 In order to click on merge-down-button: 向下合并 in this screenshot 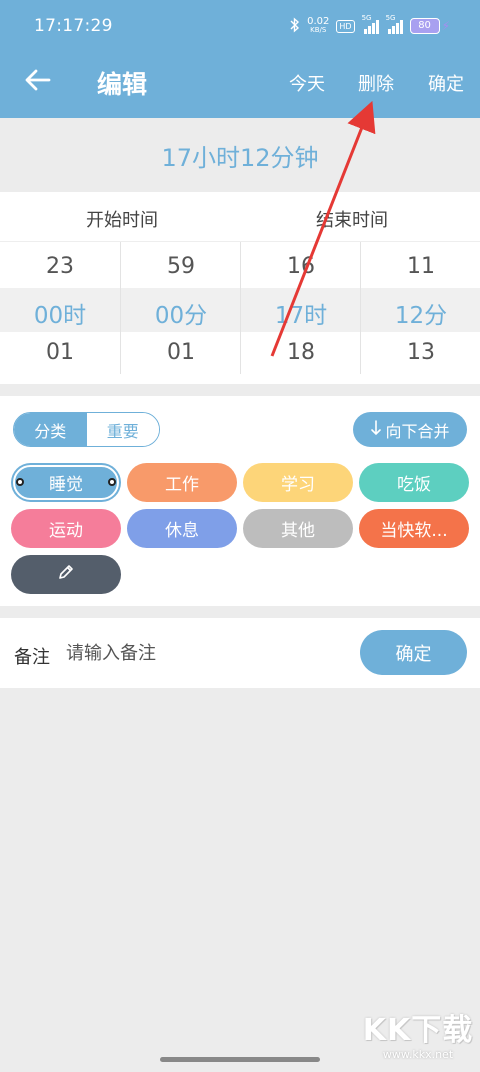, I will do `click(410, 429)`.